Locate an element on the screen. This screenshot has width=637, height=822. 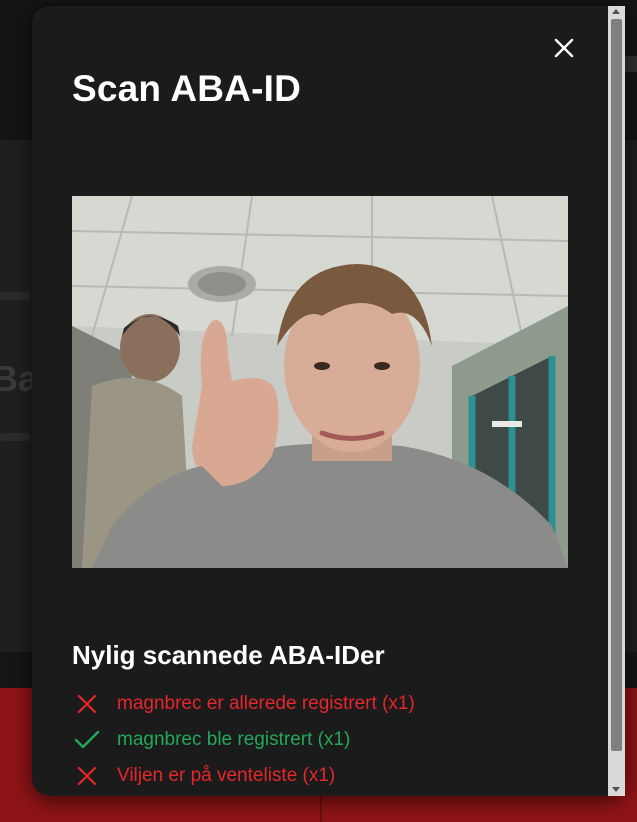
scrollbar-thumb is located at coordinates (616, 385).